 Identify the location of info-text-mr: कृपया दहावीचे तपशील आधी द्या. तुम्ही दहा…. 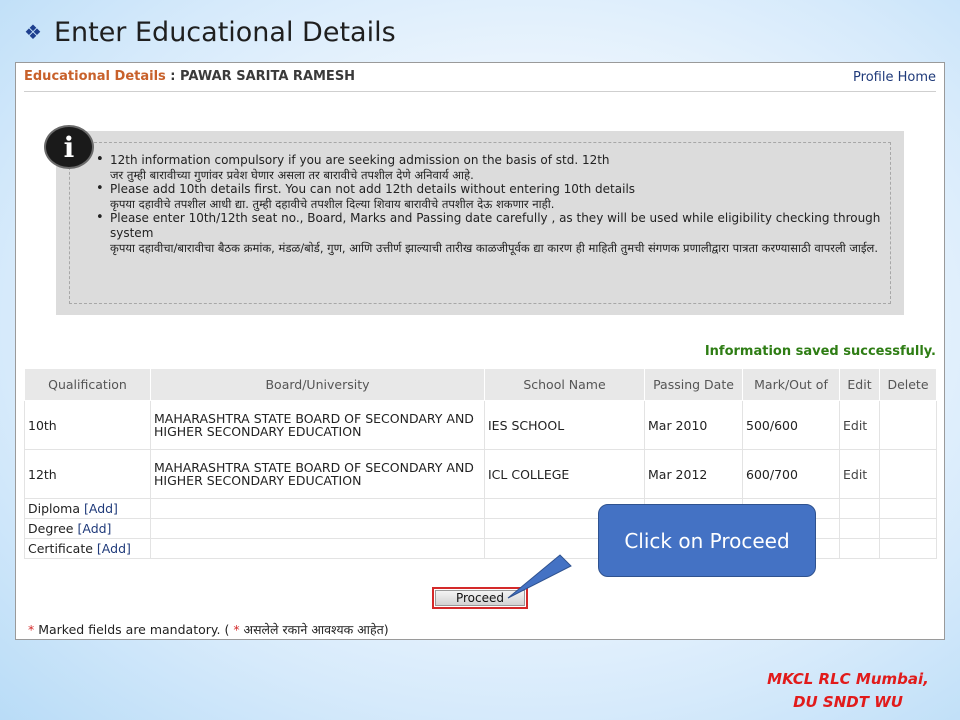
(332, 203).